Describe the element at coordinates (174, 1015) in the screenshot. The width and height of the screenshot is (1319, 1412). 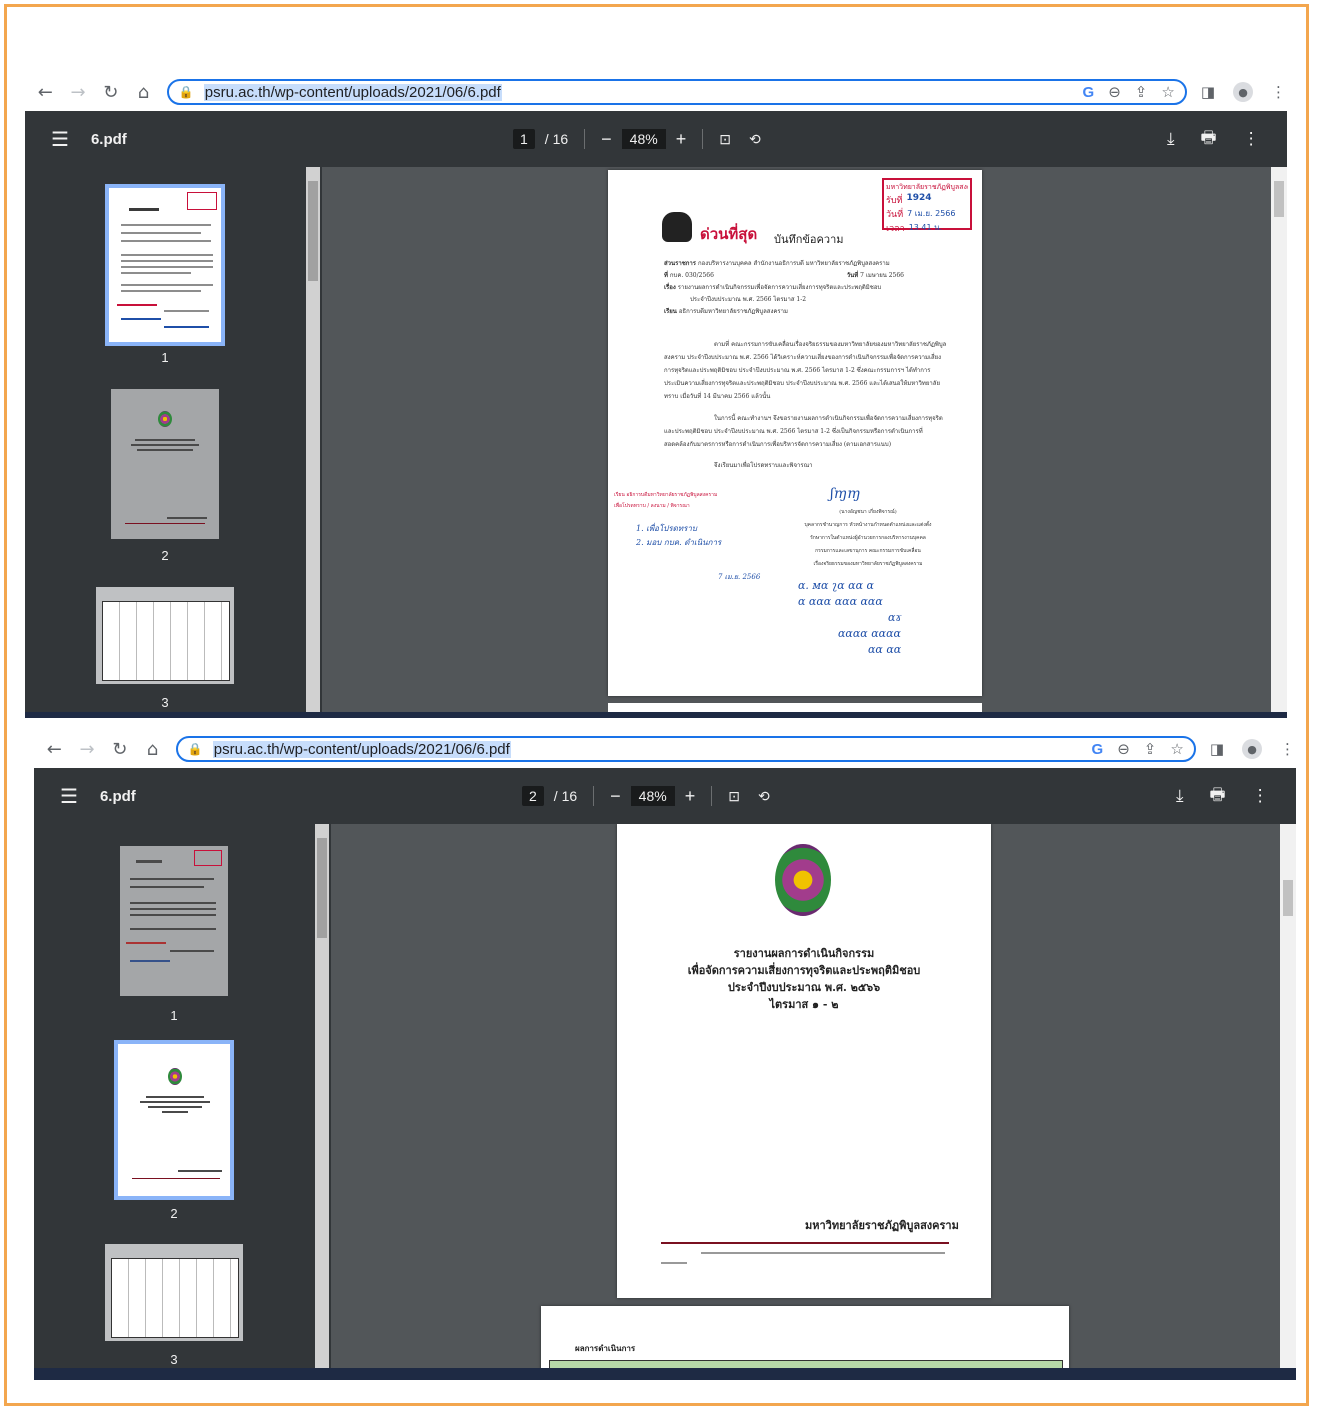
I see `thumbnail-label-1: 1` at that location.